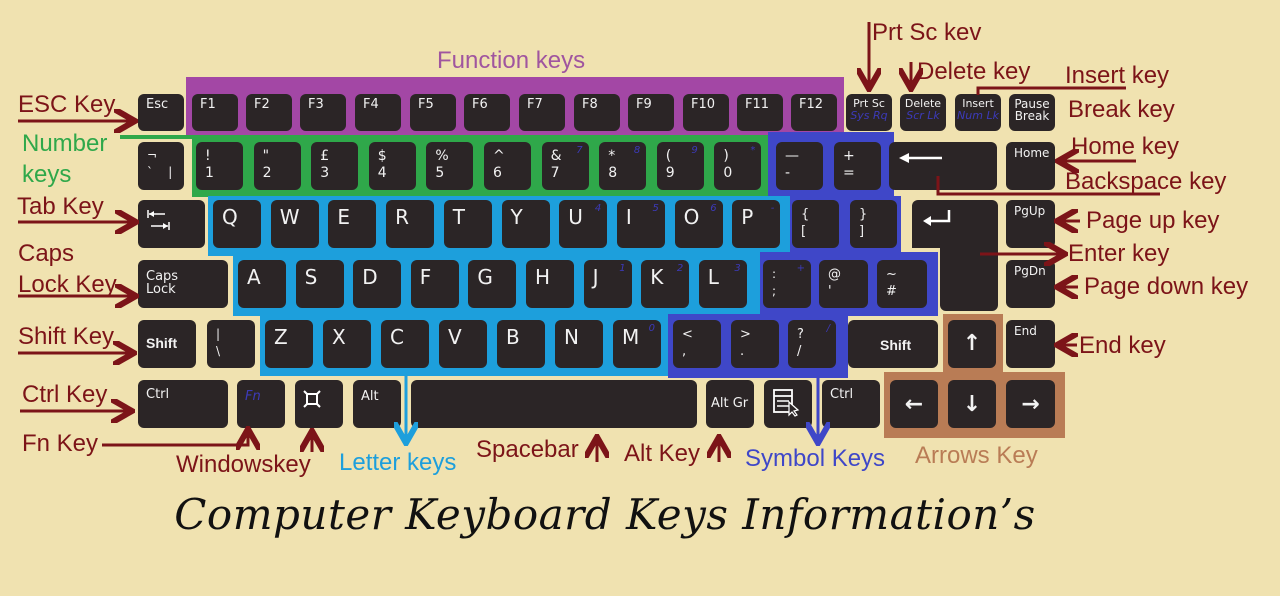 This screenshot has height=596, width=1280. What do you see at coordinates (655, 208) in the screenshot?
I see `letter-key-i-alt: 5` at bounding box center [655, 208].